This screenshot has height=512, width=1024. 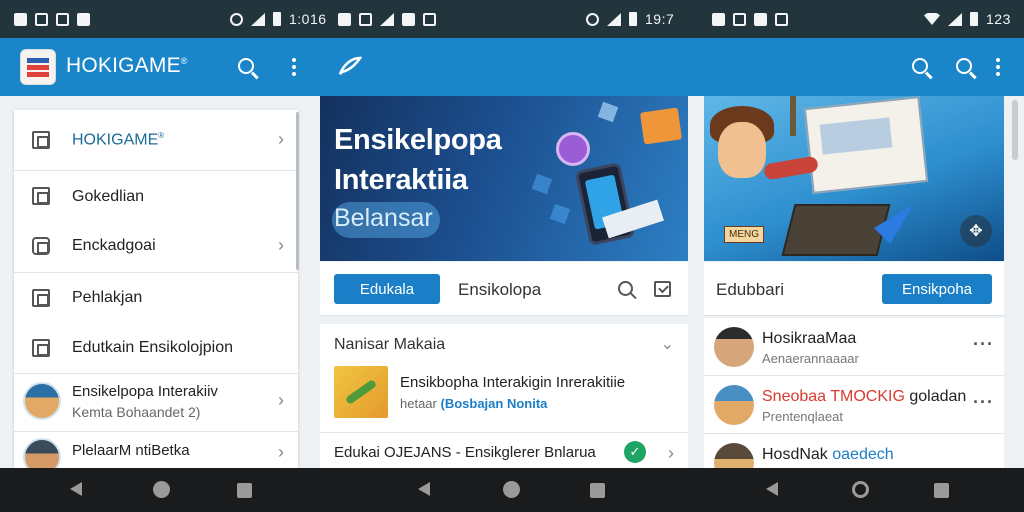 I want to click on right-scrollbar, so click(x=1015, y=130).